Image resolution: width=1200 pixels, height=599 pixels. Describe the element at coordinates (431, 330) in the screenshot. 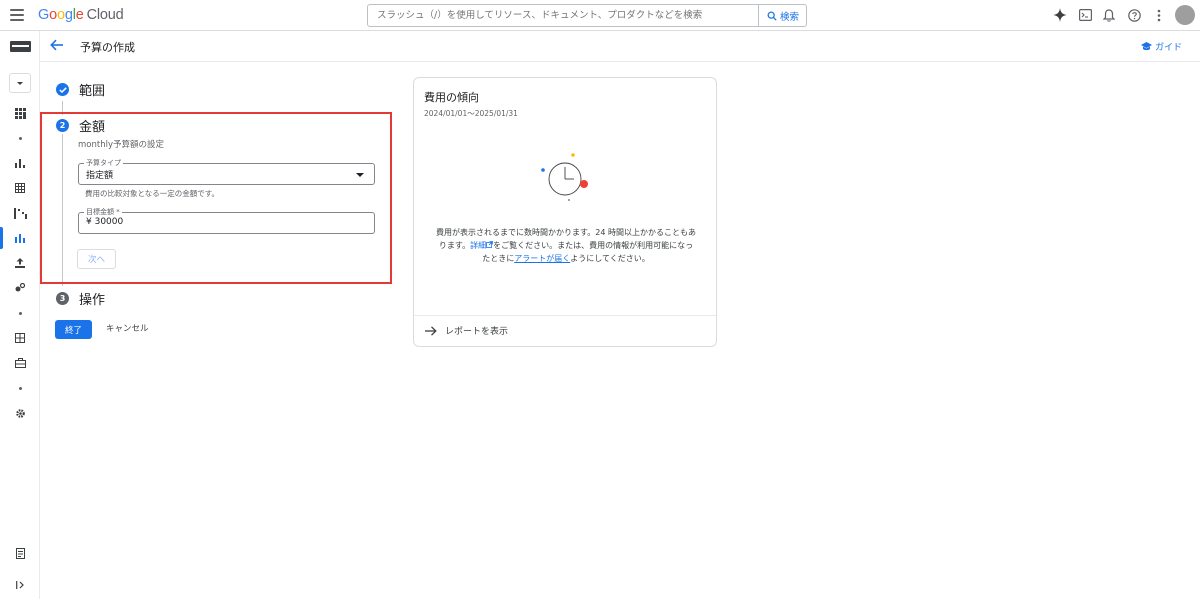

I see `arrow-right-icon` at that location.